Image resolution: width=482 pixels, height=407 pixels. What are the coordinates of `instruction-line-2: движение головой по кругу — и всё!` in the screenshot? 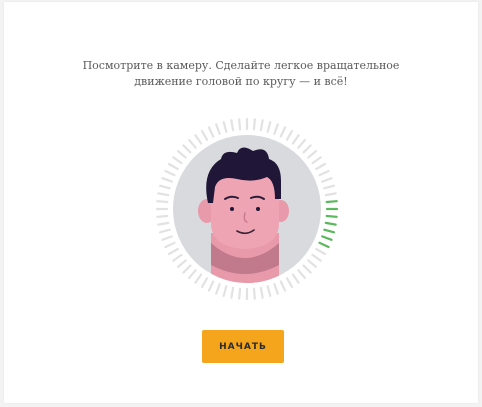 It's located at (241, 81).